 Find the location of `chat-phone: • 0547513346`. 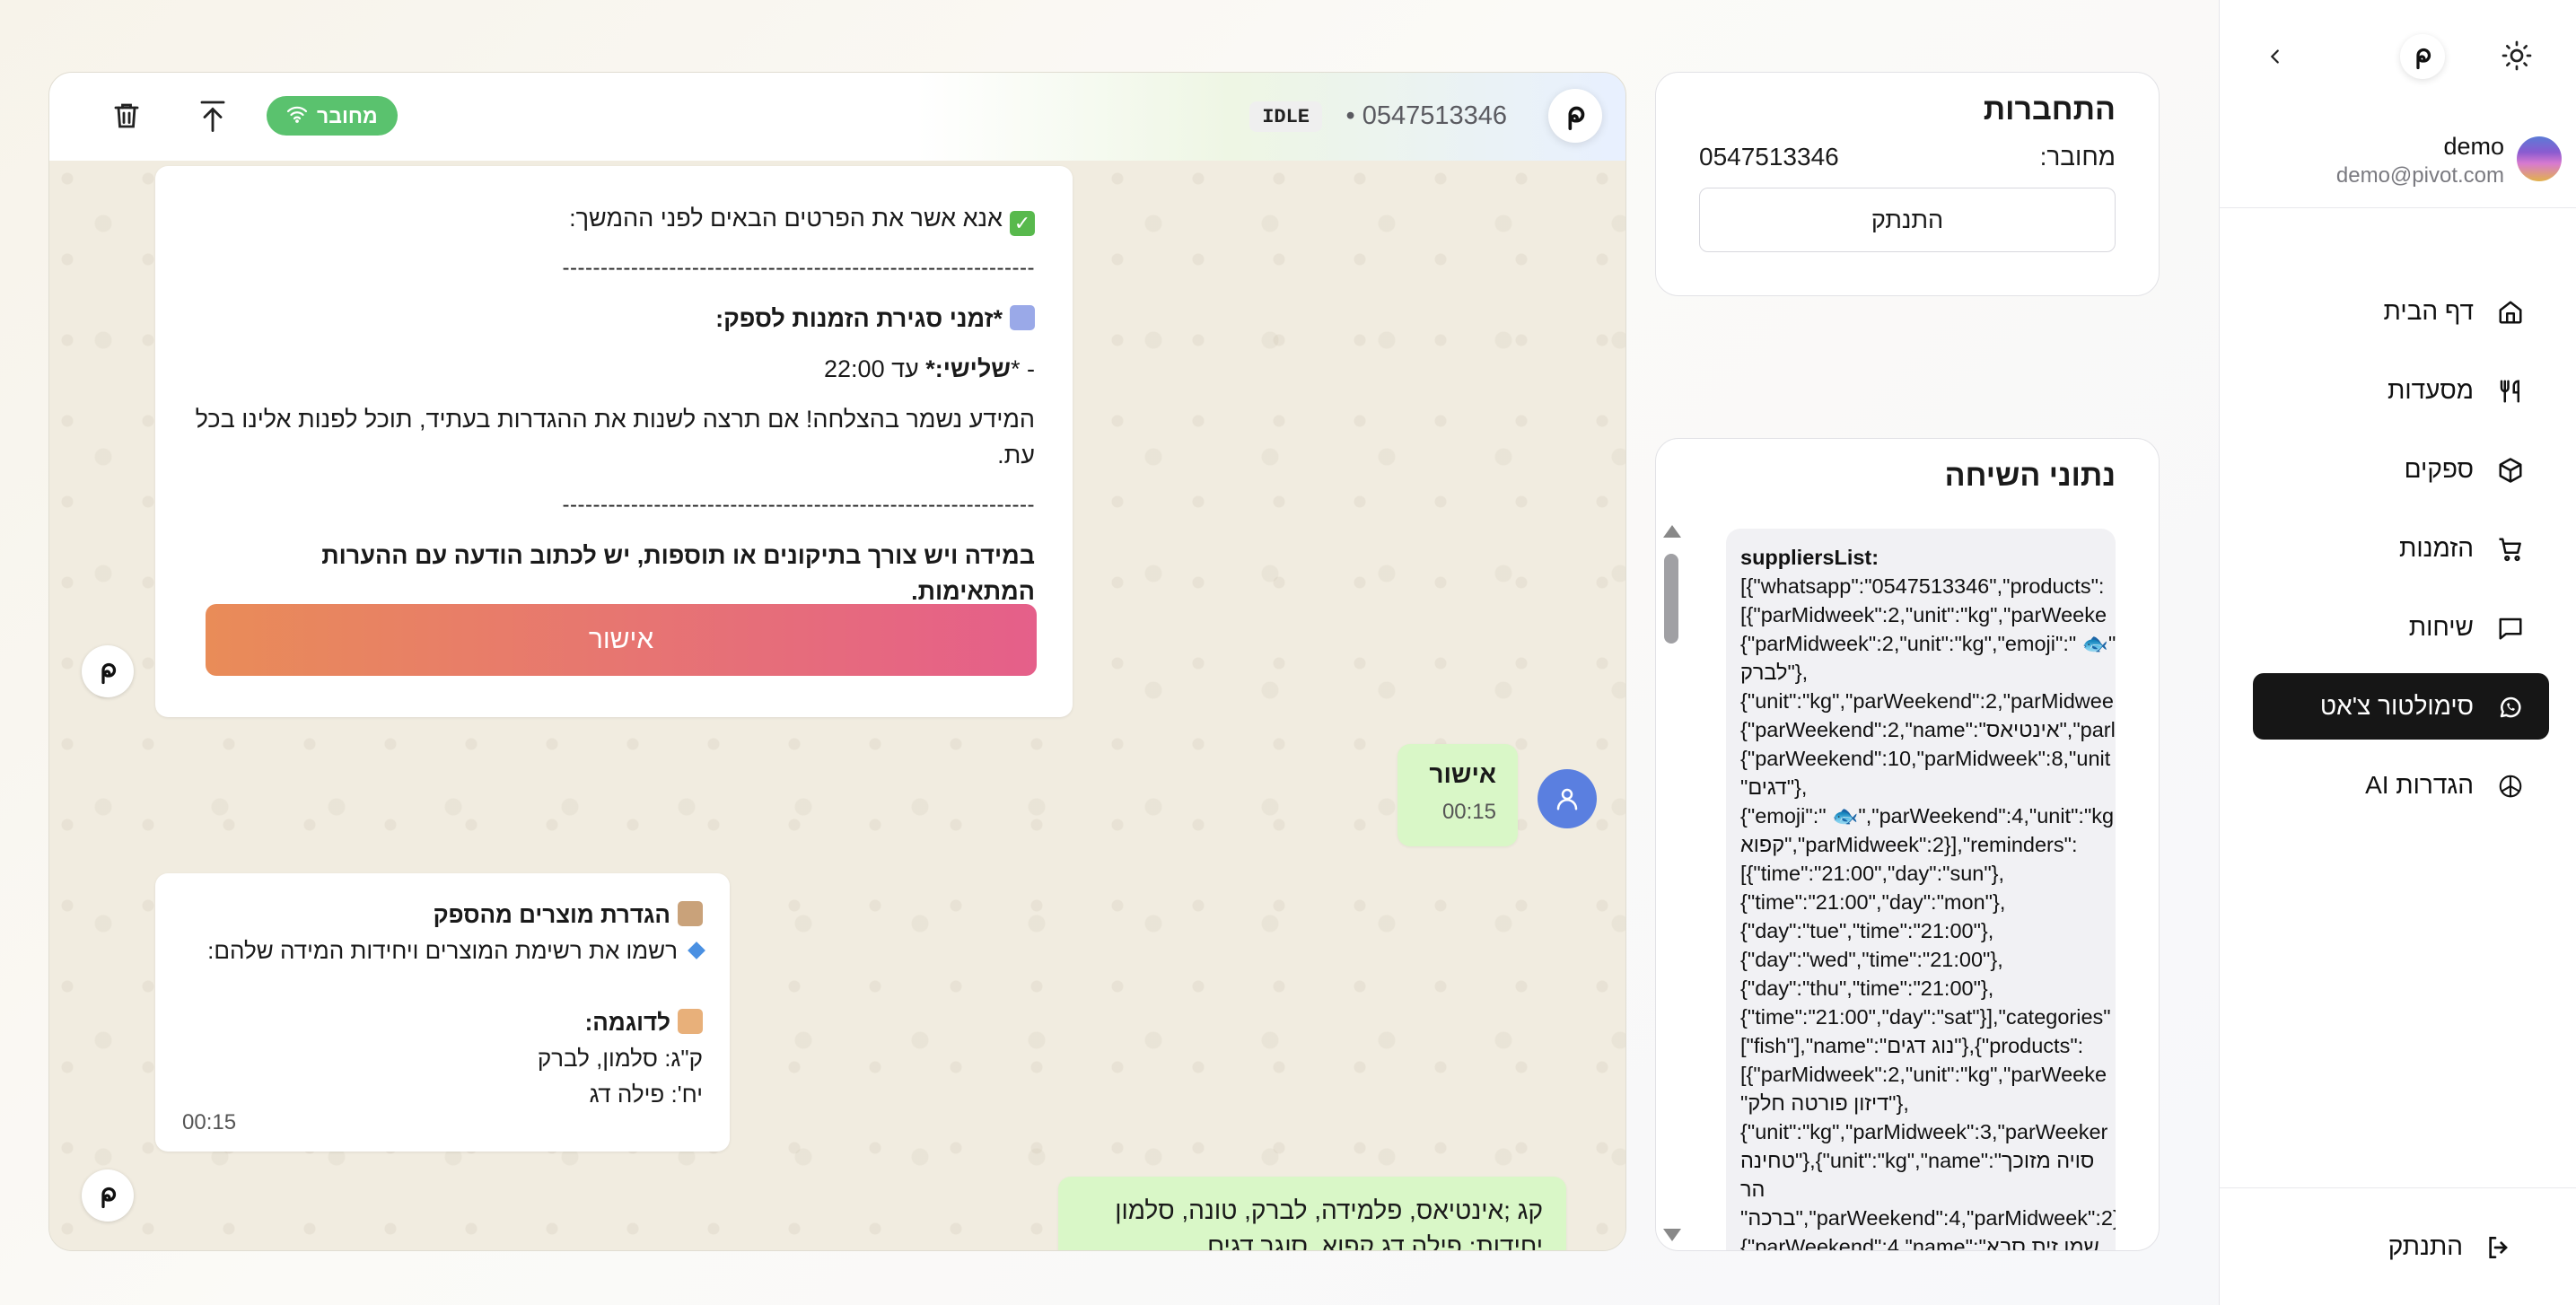

chat-phone: • 0547513346 is located at coordinates (1426, 115).